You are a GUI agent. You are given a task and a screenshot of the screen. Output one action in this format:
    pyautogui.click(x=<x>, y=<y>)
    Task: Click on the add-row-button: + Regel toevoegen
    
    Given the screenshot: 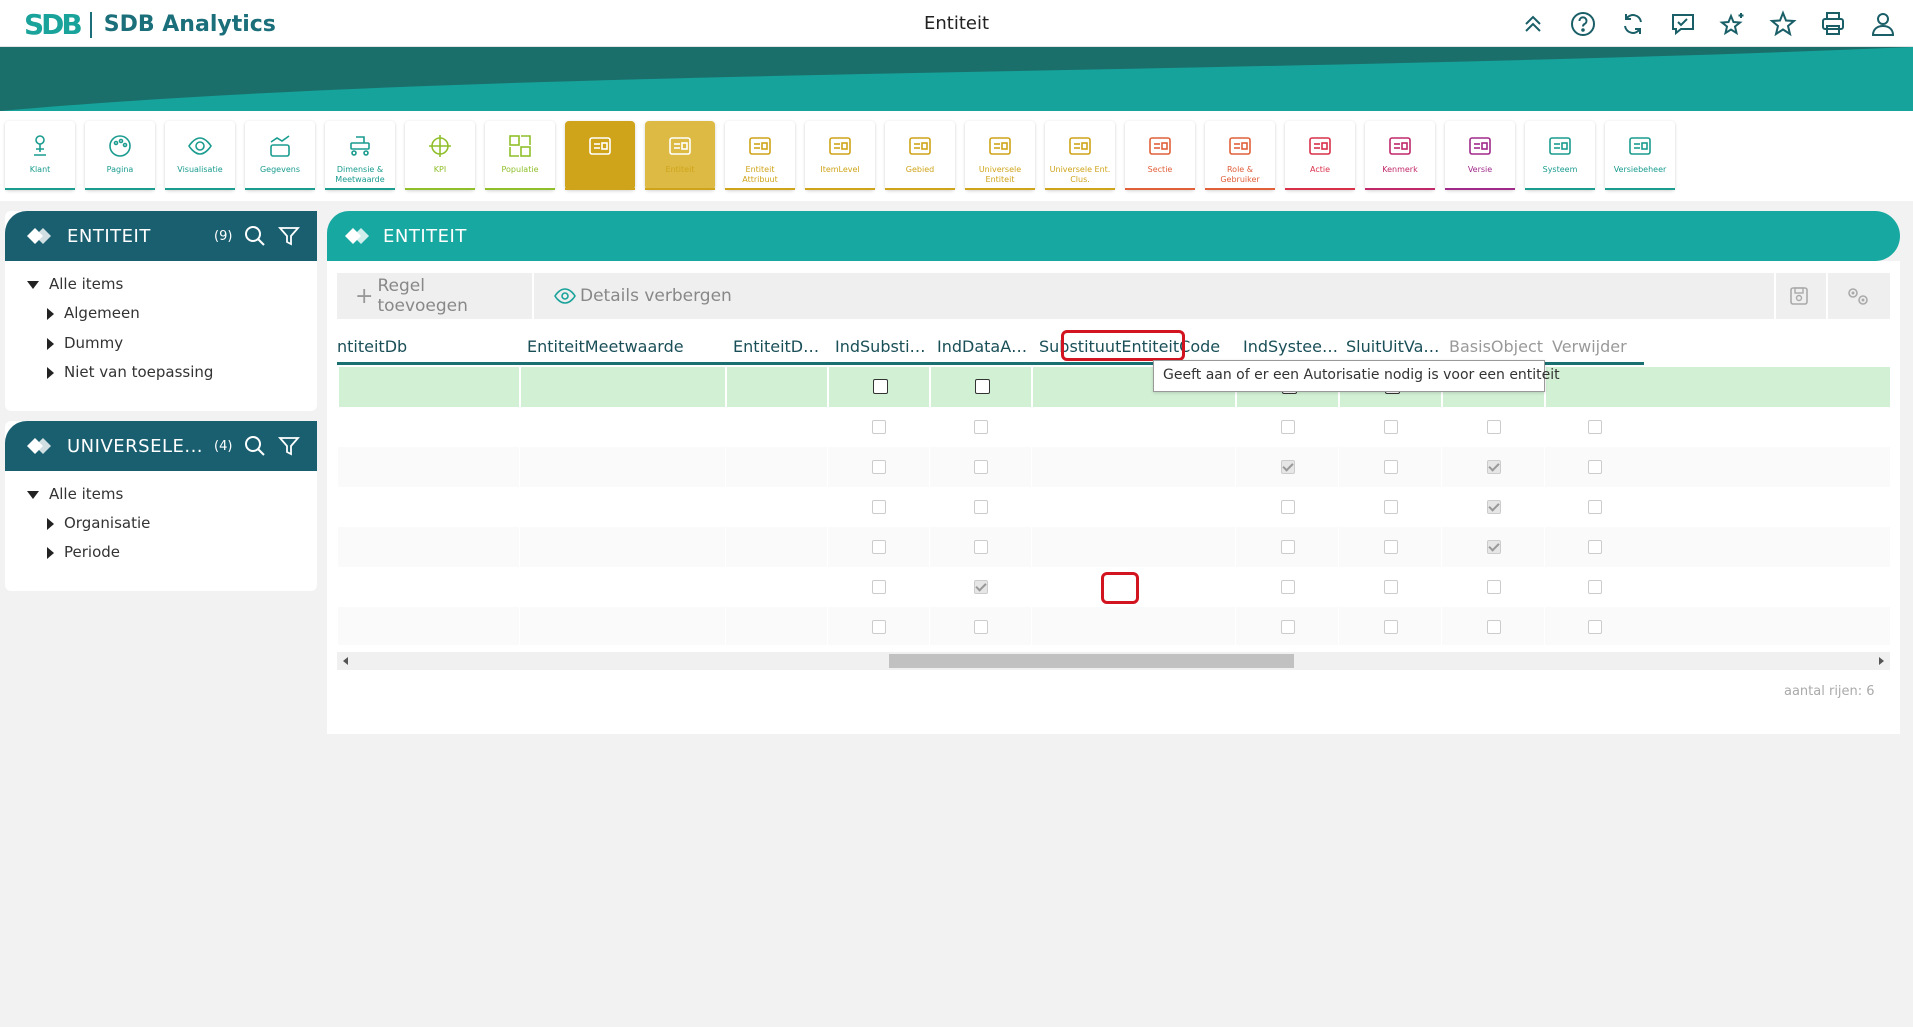 What is the action you would take?
    pyautogui.click(x=435, y=296)
    